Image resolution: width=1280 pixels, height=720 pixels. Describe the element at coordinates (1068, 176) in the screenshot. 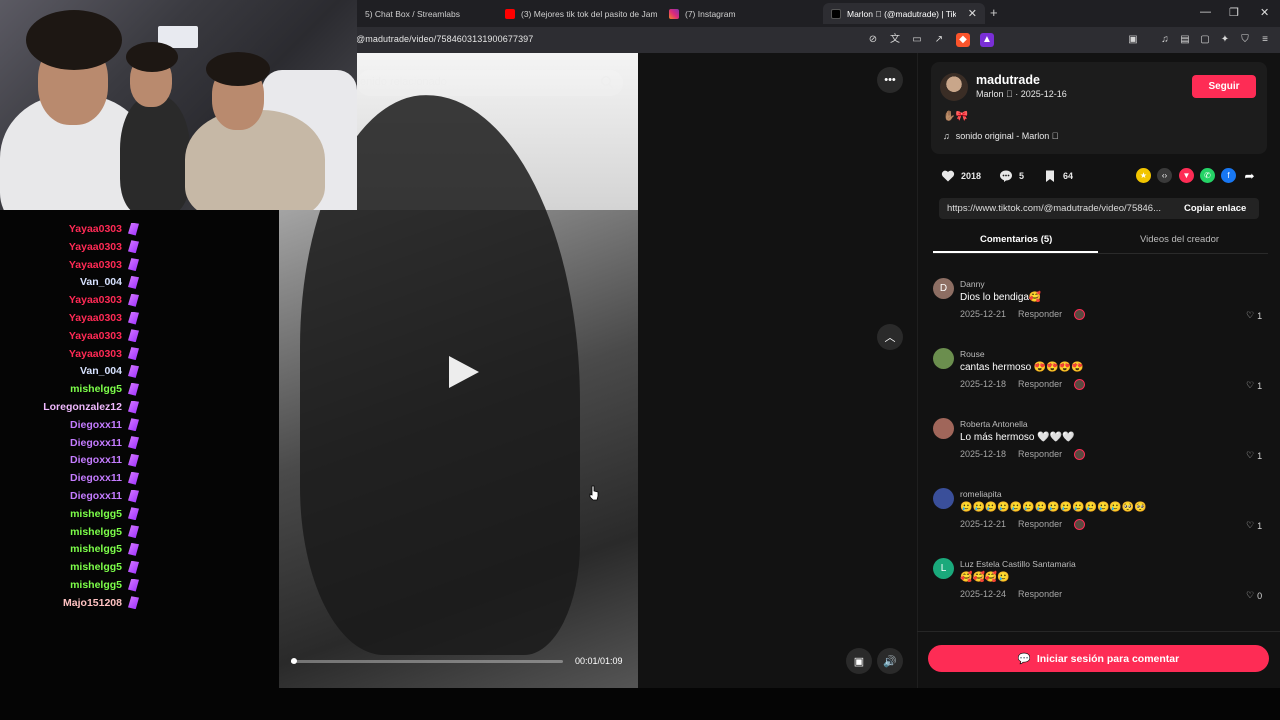

I see `save-count: 64` at that location.